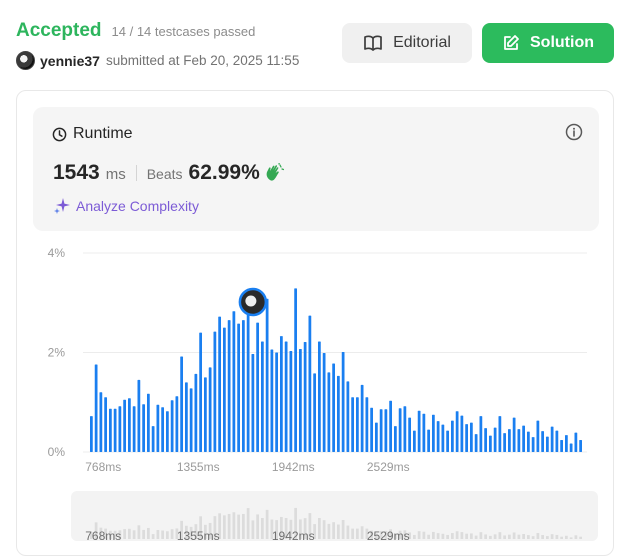  Describe the element at coordinates (25, 60) in the screenshot. I see `avatar` at that location.